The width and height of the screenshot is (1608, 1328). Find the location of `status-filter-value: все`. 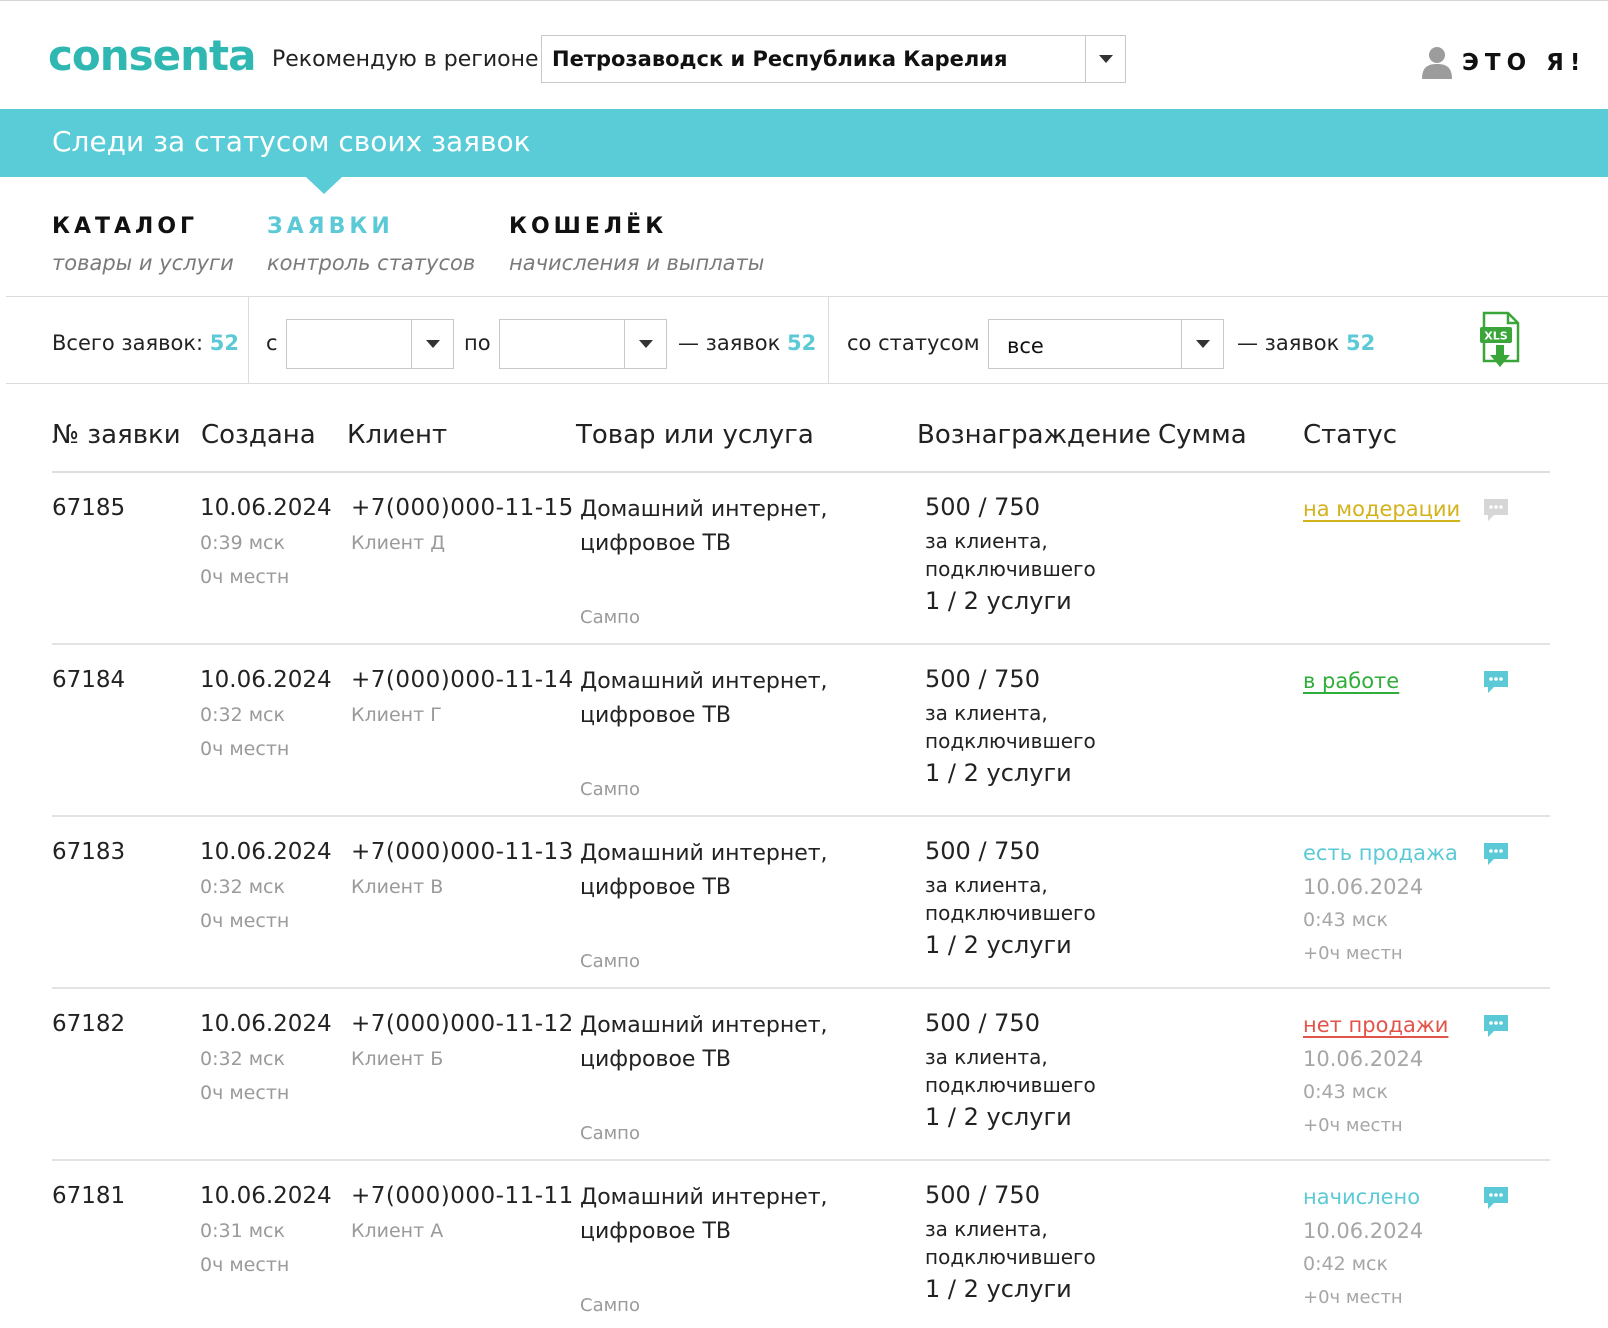

status-filter-value: все is located at coordinates (1025, 346).